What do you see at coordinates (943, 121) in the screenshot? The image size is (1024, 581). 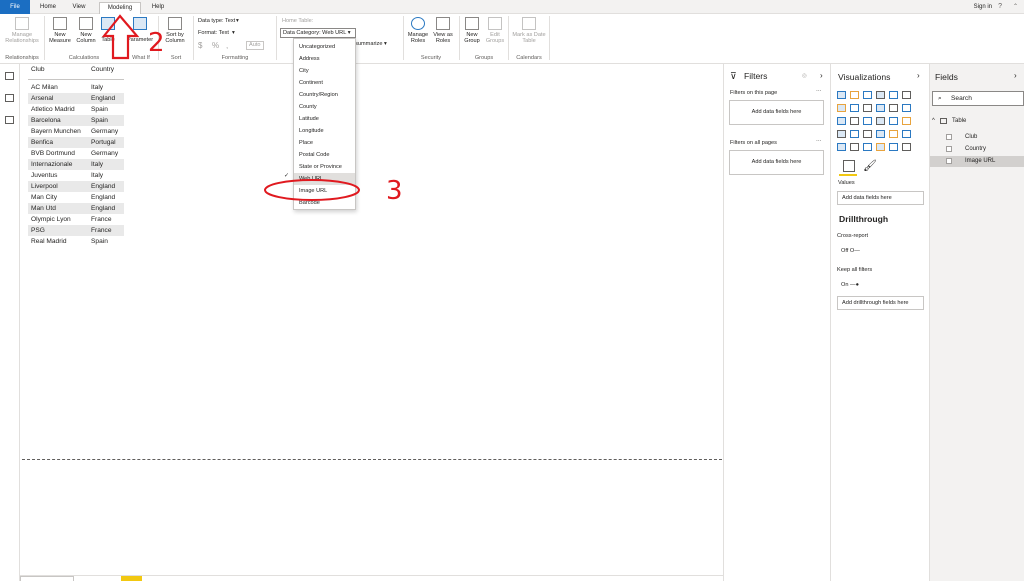 I see `table-icon` at bounding box center [943, 121].